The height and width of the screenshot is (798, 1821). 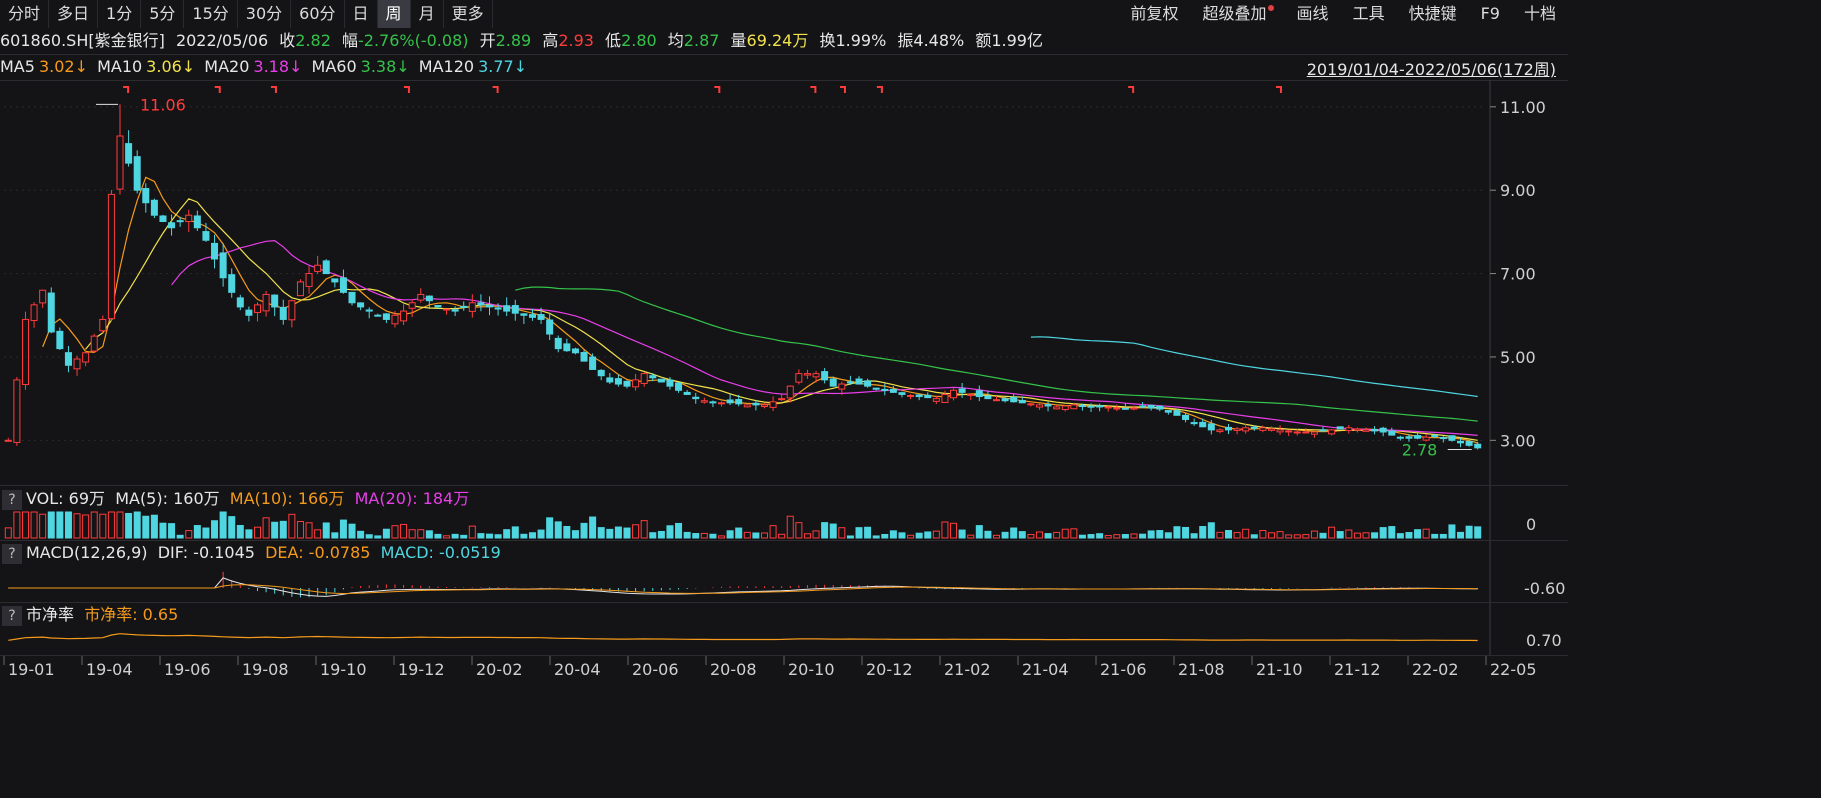 What do you see at coordinates (1238, 14) in the screenshot?
I see `overlay-button: 超级叠加` at bounding box center [1238, 14].